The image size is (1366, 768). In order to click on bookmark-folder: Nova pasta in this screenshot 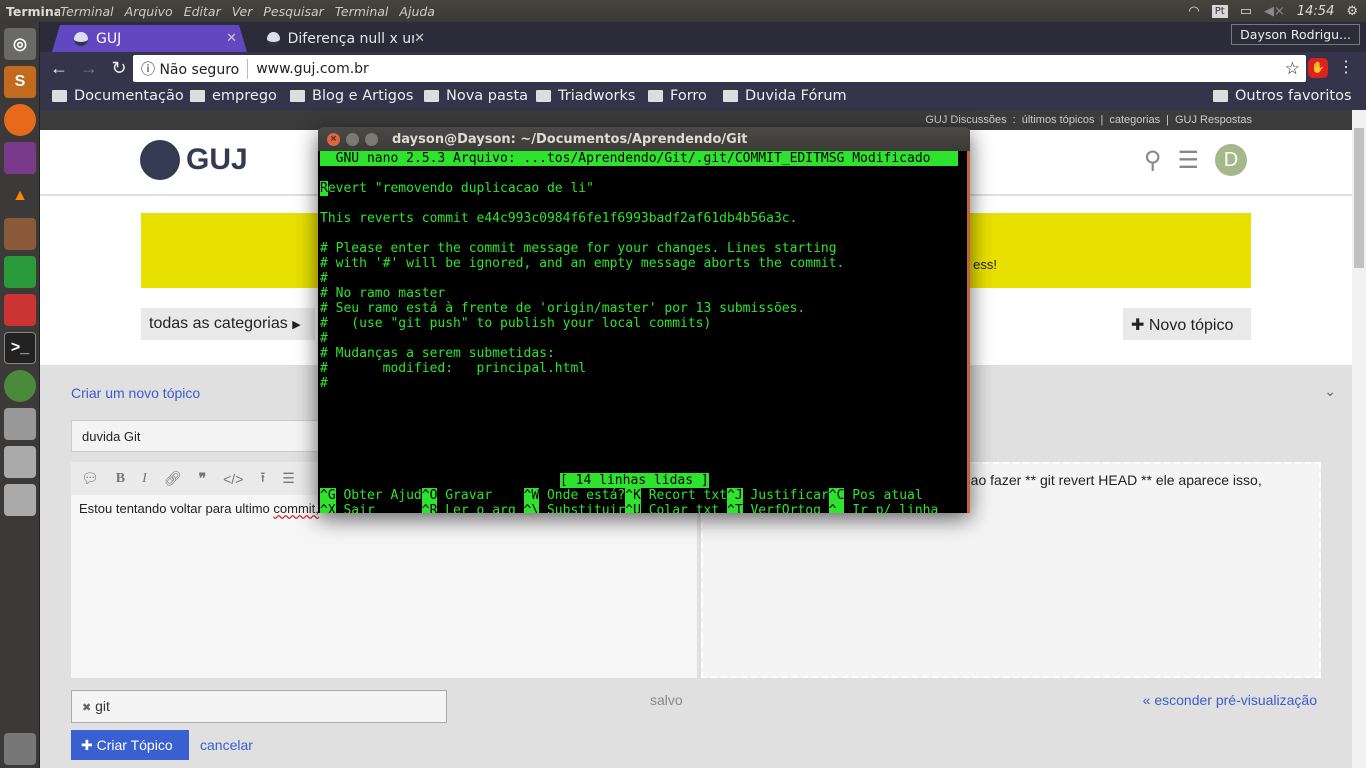, I will do `click(476, 96)`.